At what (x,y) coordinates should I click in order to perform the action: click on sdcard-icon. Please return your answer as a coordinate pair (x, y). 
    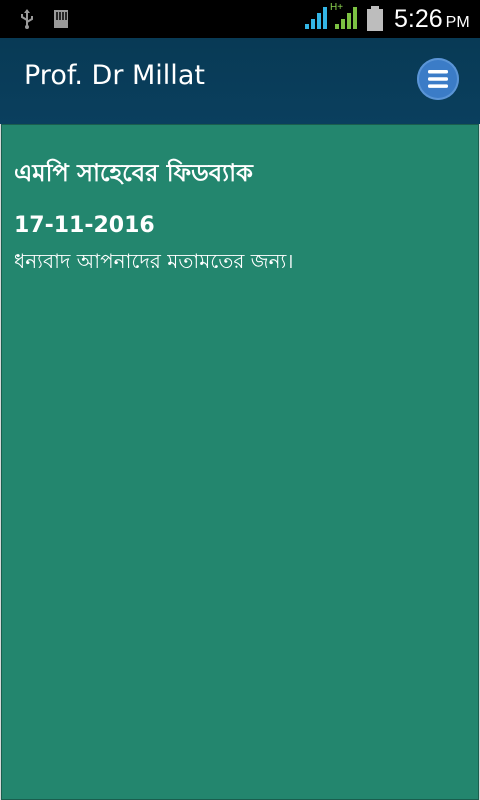
    Looking at the image, I should click on (61, 19).